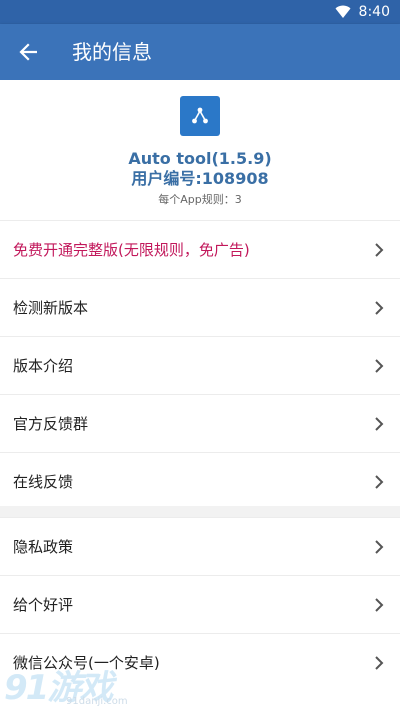 The image size is (400, 711). I want to click on watermark: 91游戏 91danji.com, so click(79, 685).